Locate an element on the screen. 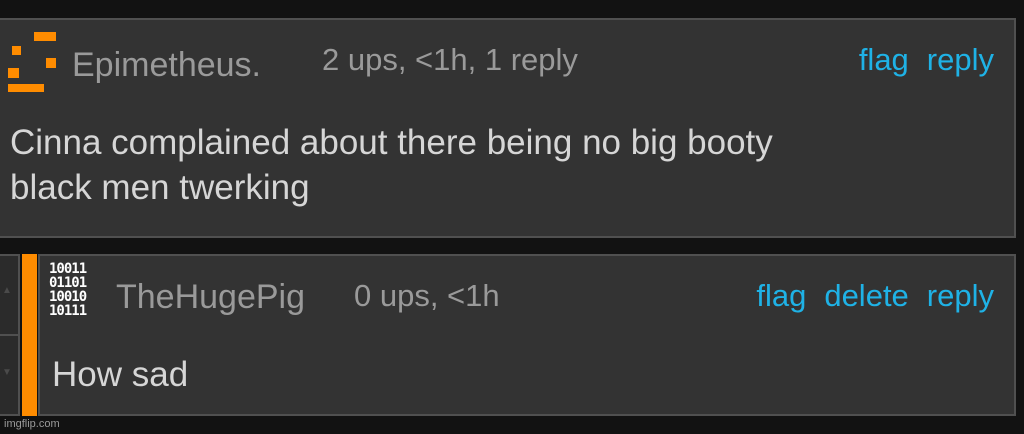 The image size is (1024, 434). user-avatar is located at coordinates (31, 63).